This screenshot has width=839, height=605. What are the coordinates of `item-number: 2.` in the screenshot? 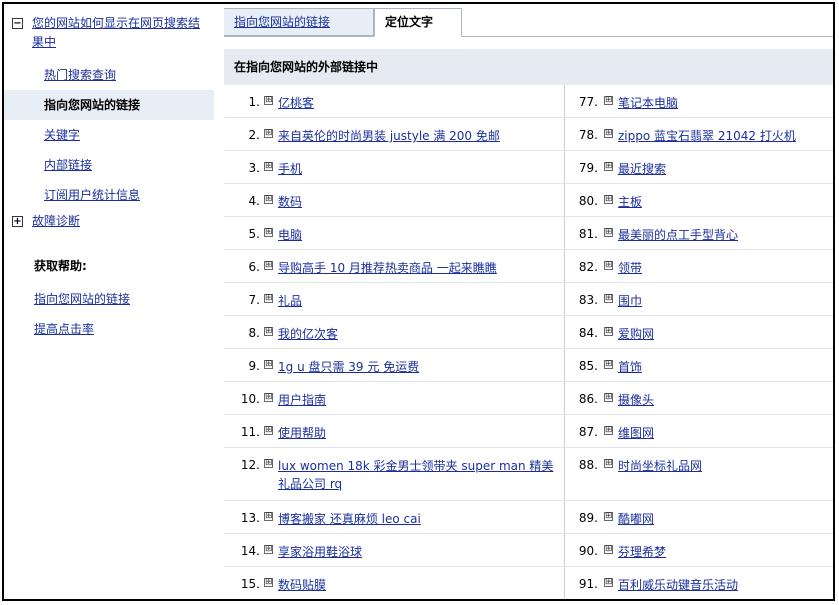 It's located at (254, 135).